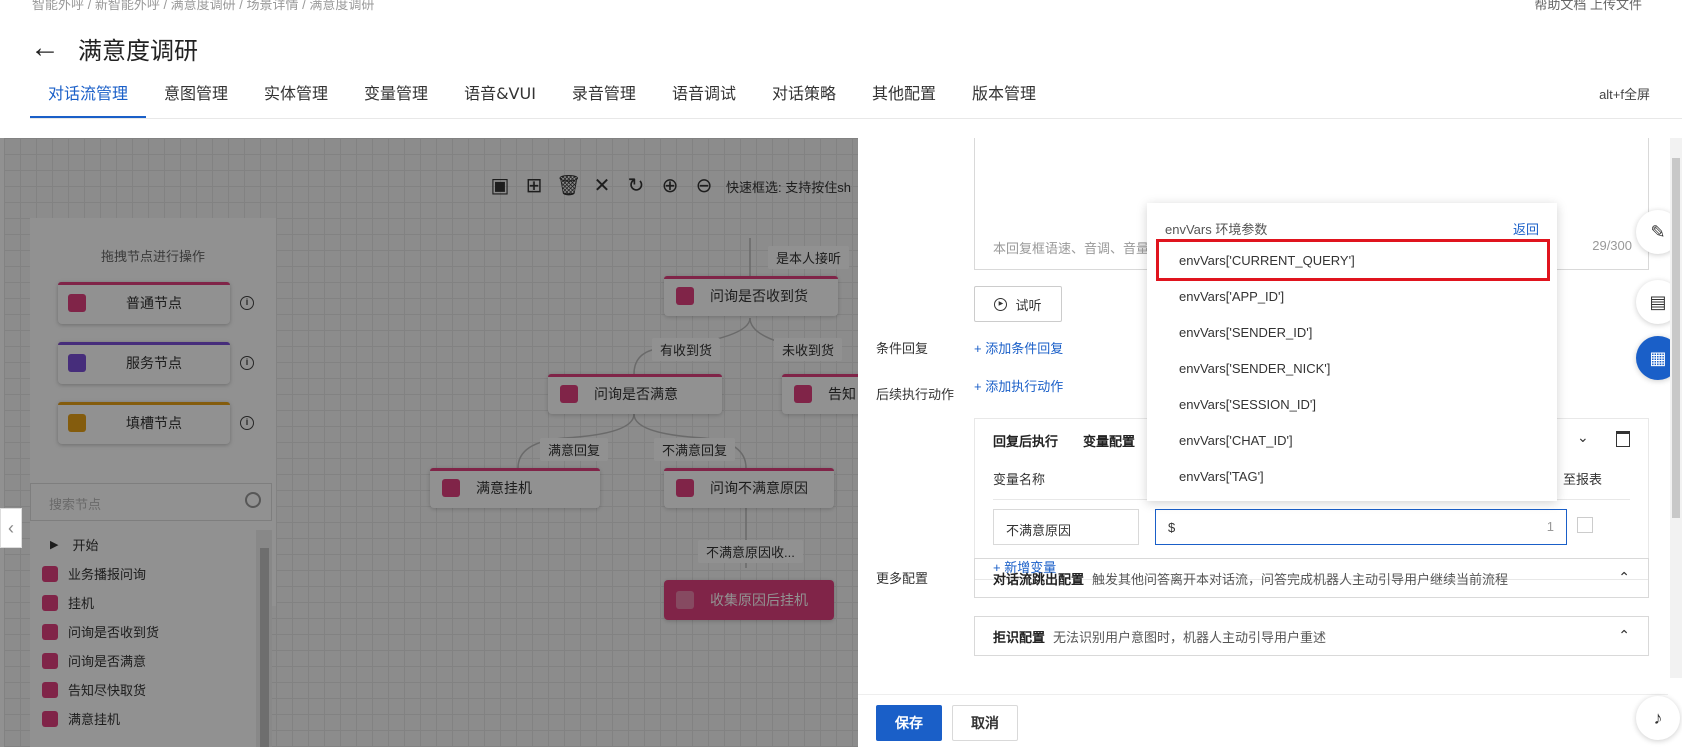  Describe the element at coordinates (1583, 437) in the screenshot. I see `chevron-down-icon: ⌄` at that location.